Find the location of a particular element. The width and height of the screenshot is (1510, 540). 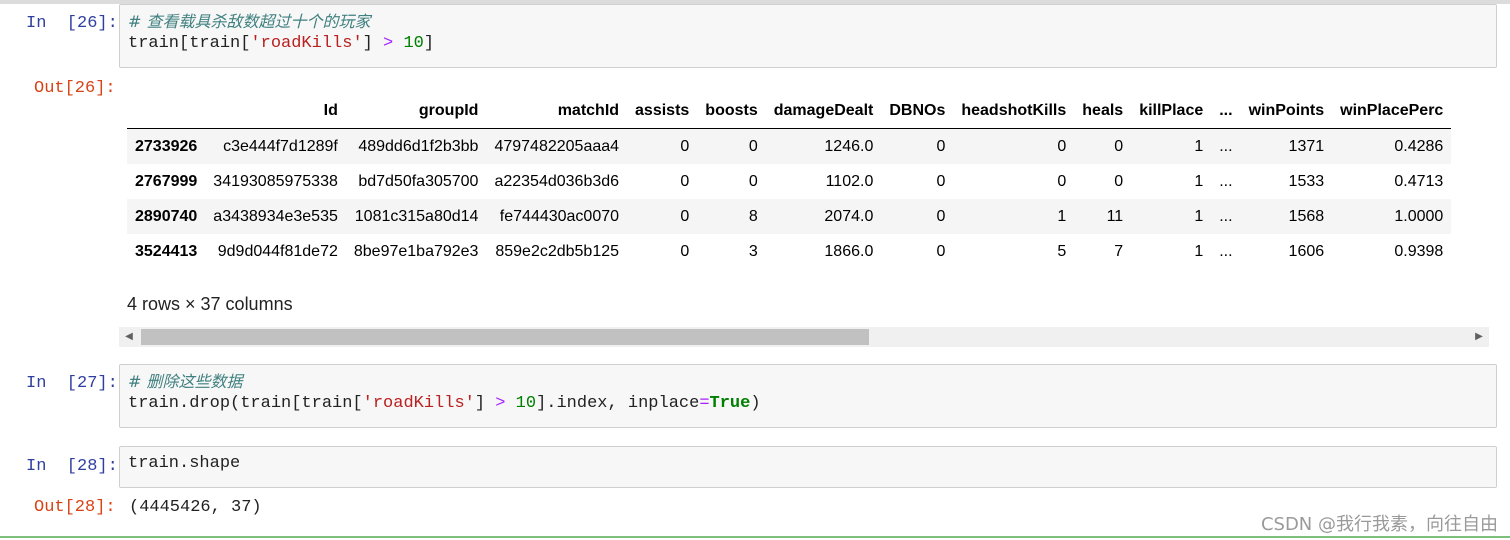

scrollbar-thumb is located at coordinates (505, 337).